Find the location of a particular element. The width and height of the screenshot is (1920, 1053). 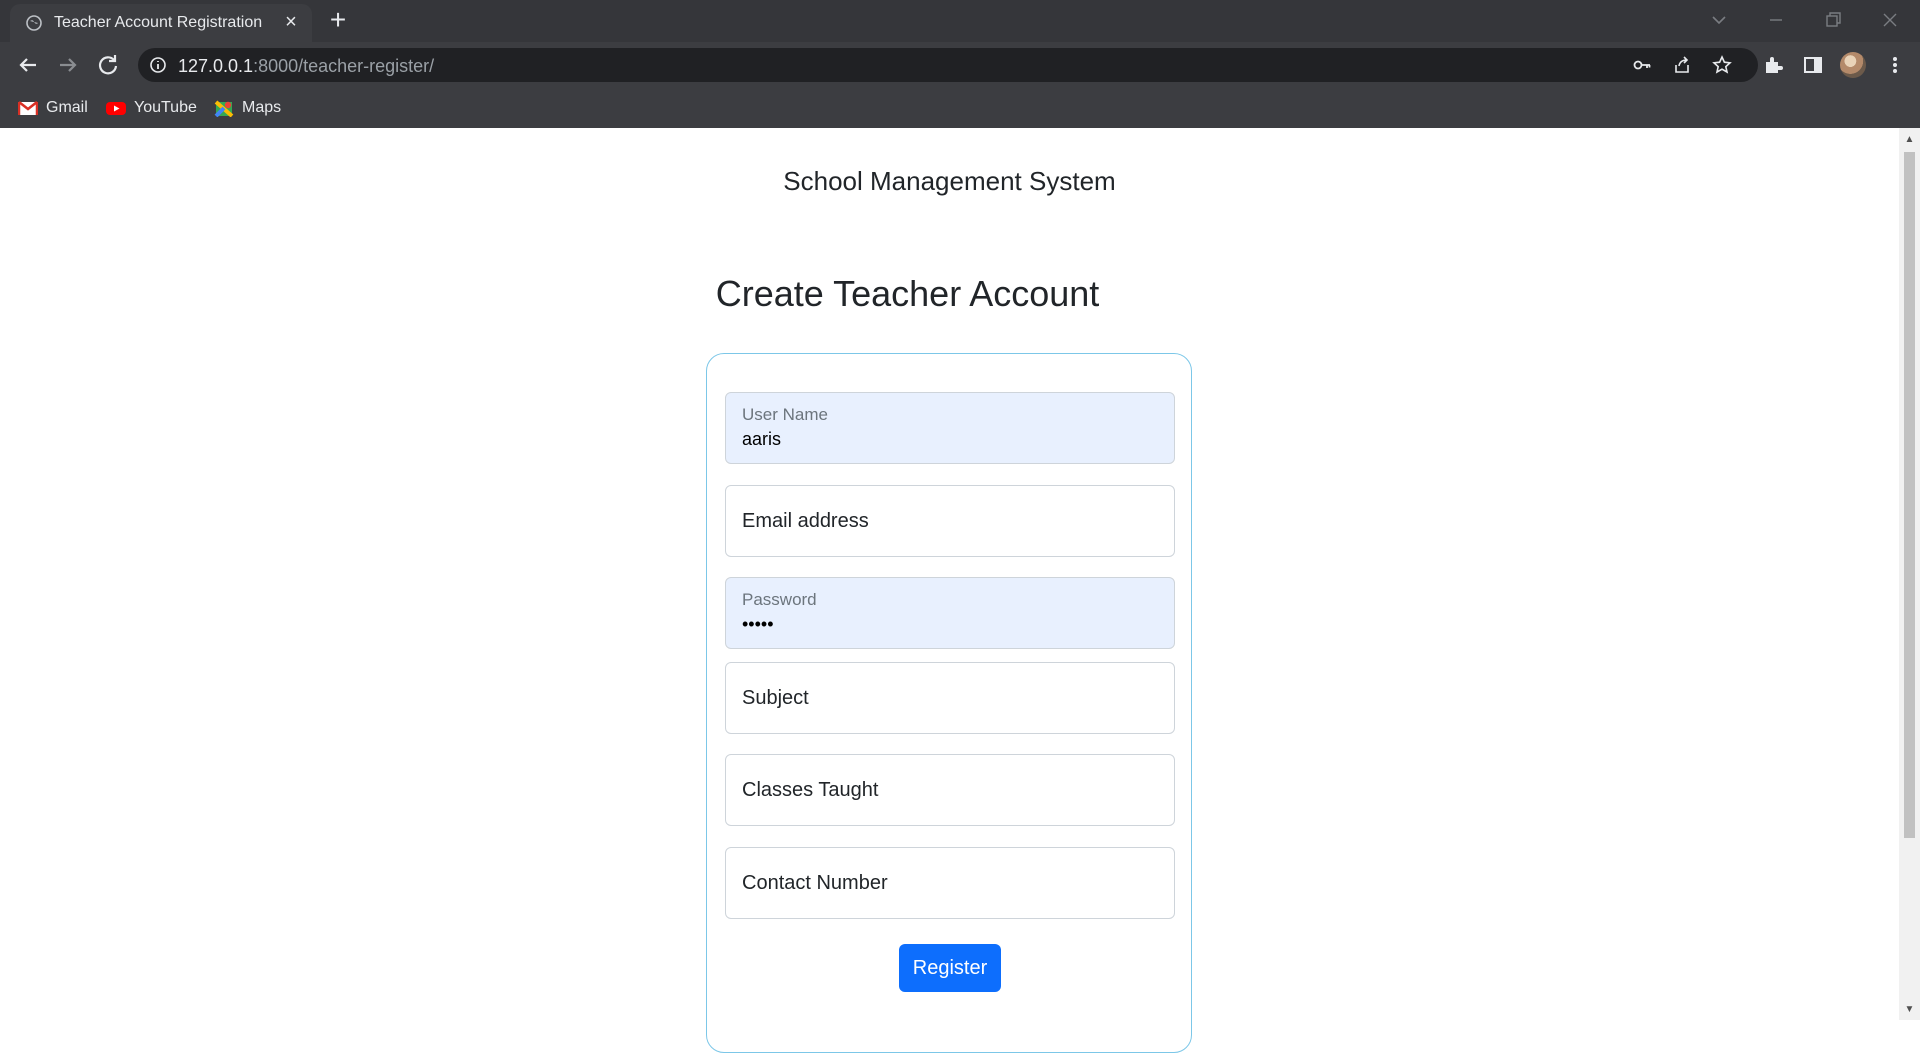

classes-taught-placeholder: Classes Taught is located at coordinates (810, 790).